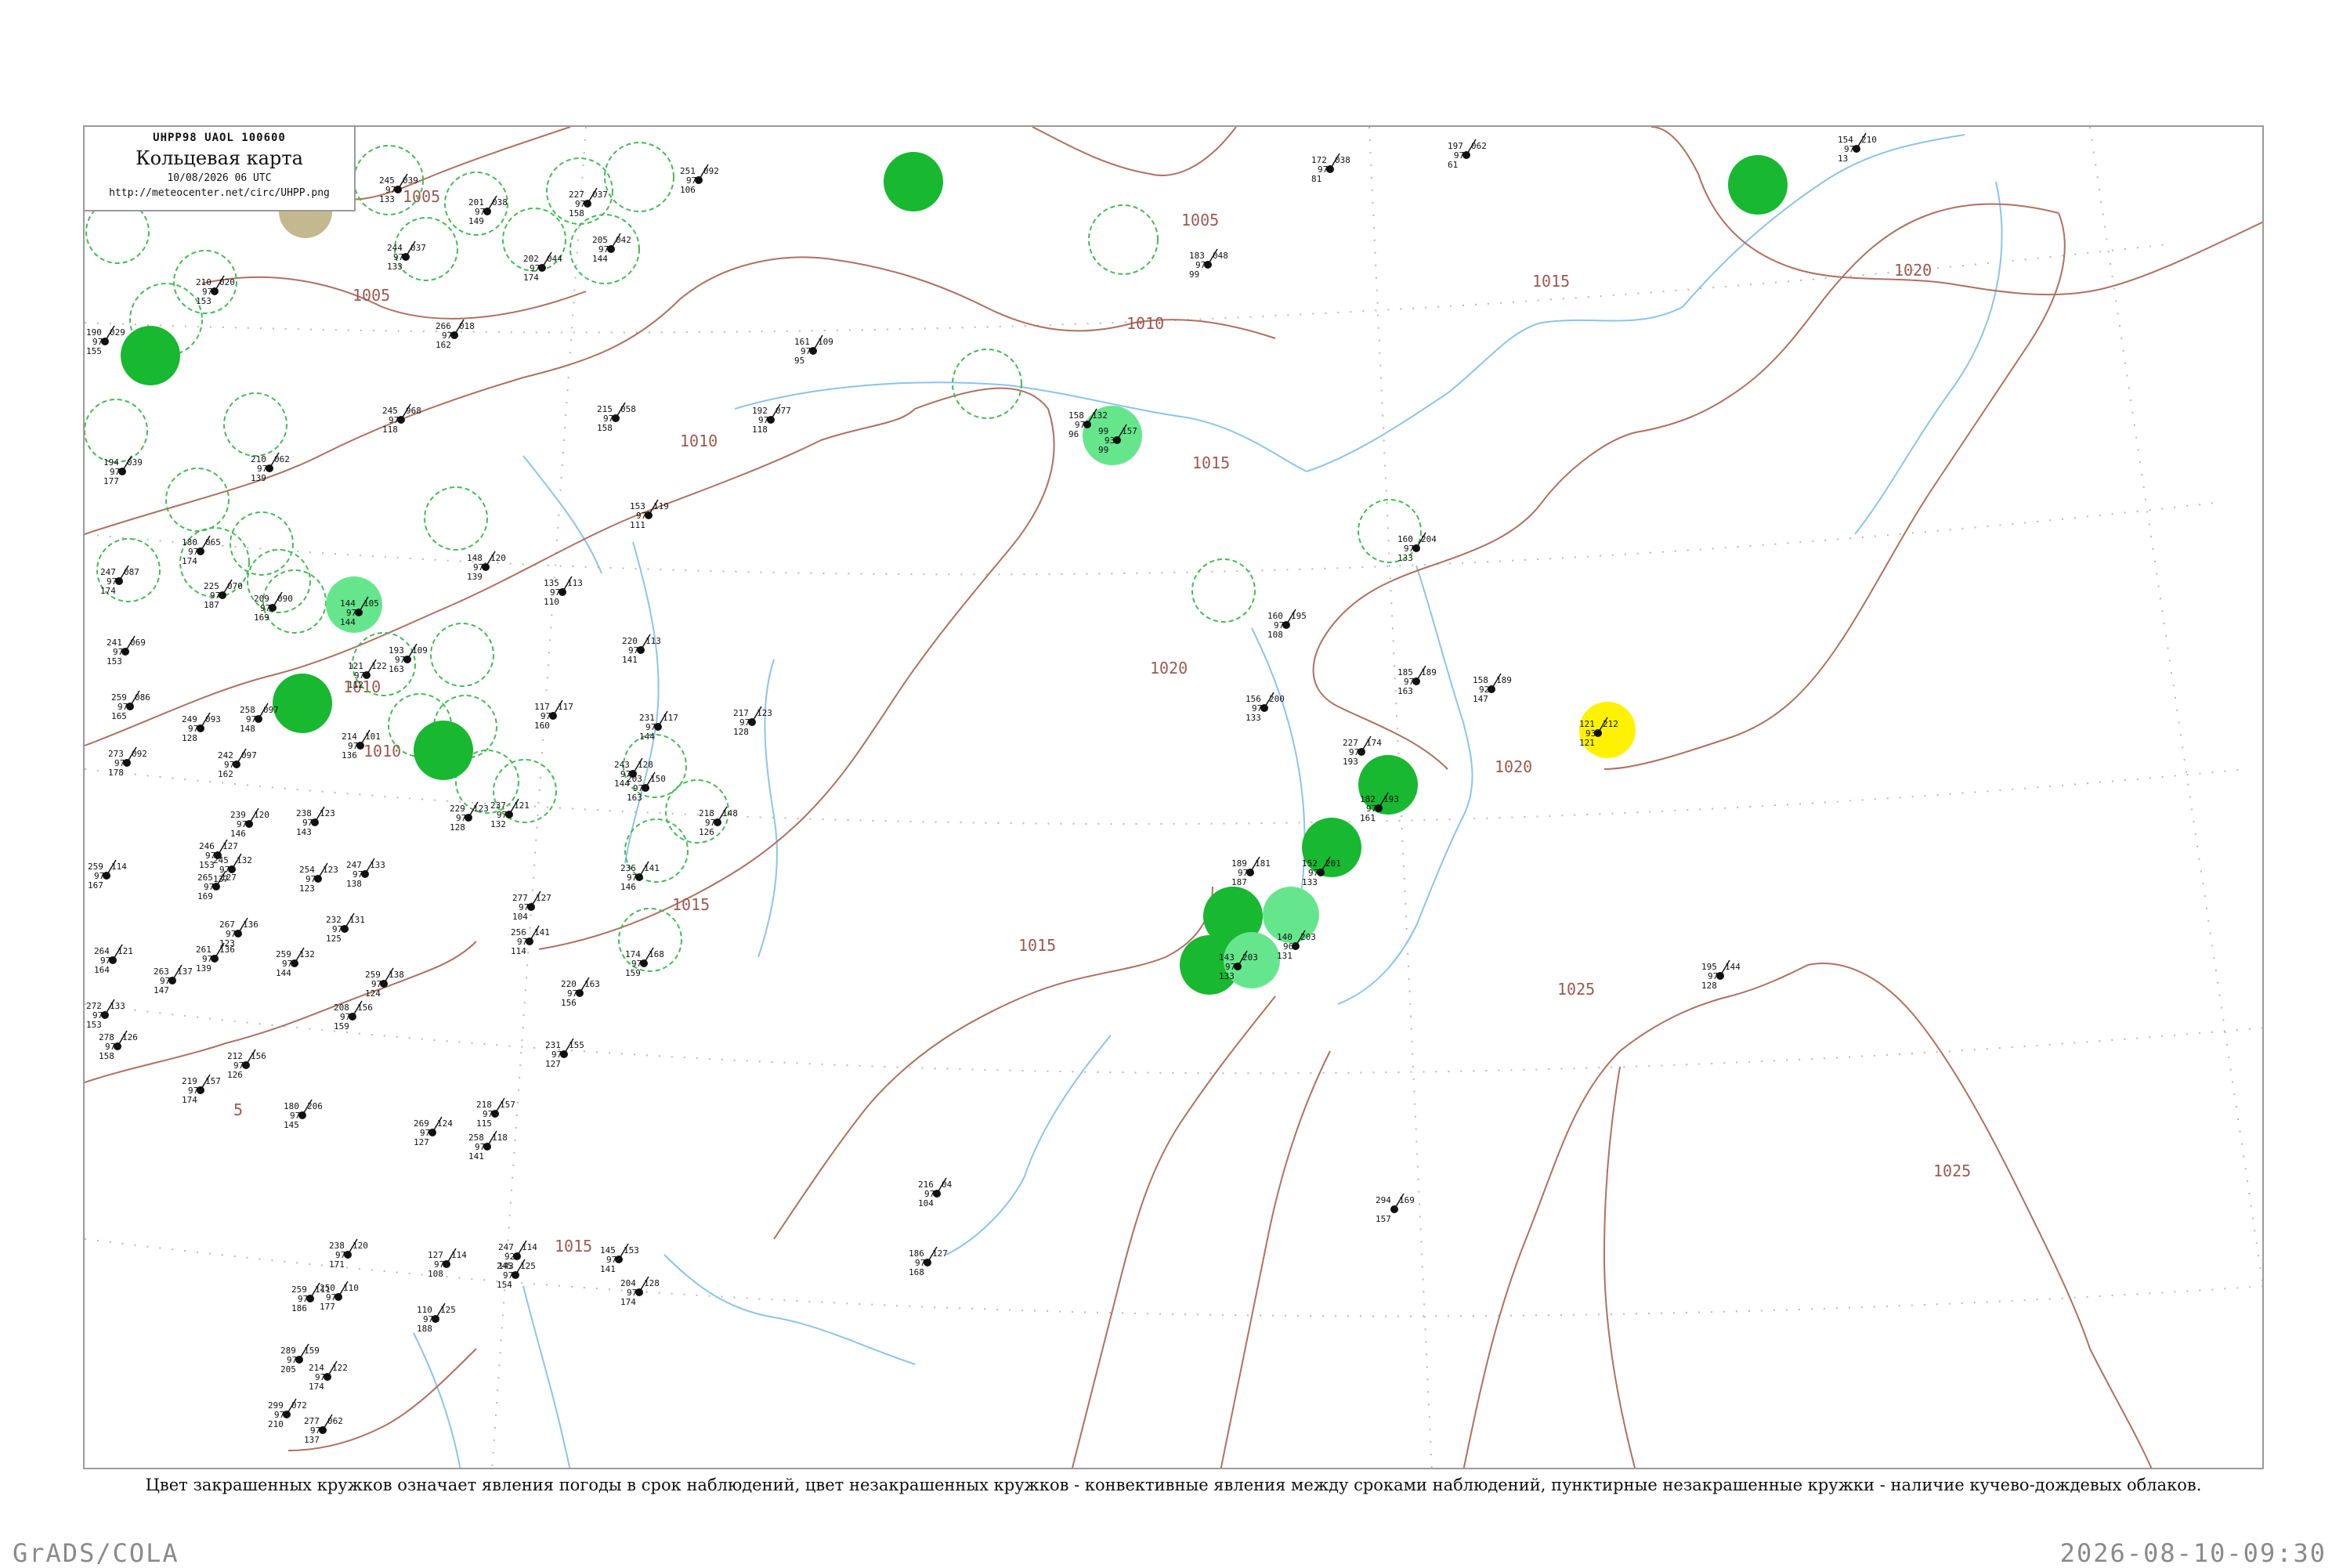 Image resolution: width=2350 pixels, height=1568 pixels. Describe the element at coordinates (1843, 159) in the screenshot. I see `station-dew: 13` at that location.